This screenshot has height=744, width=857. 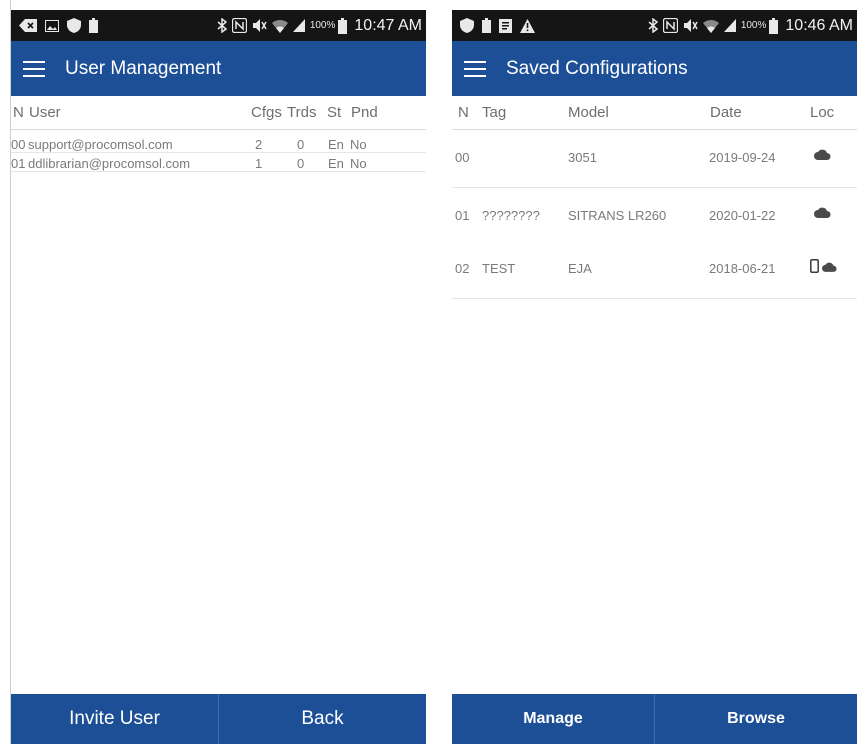 I want to click on column-header-pnd: Pnd, so click(x=364, y=112).